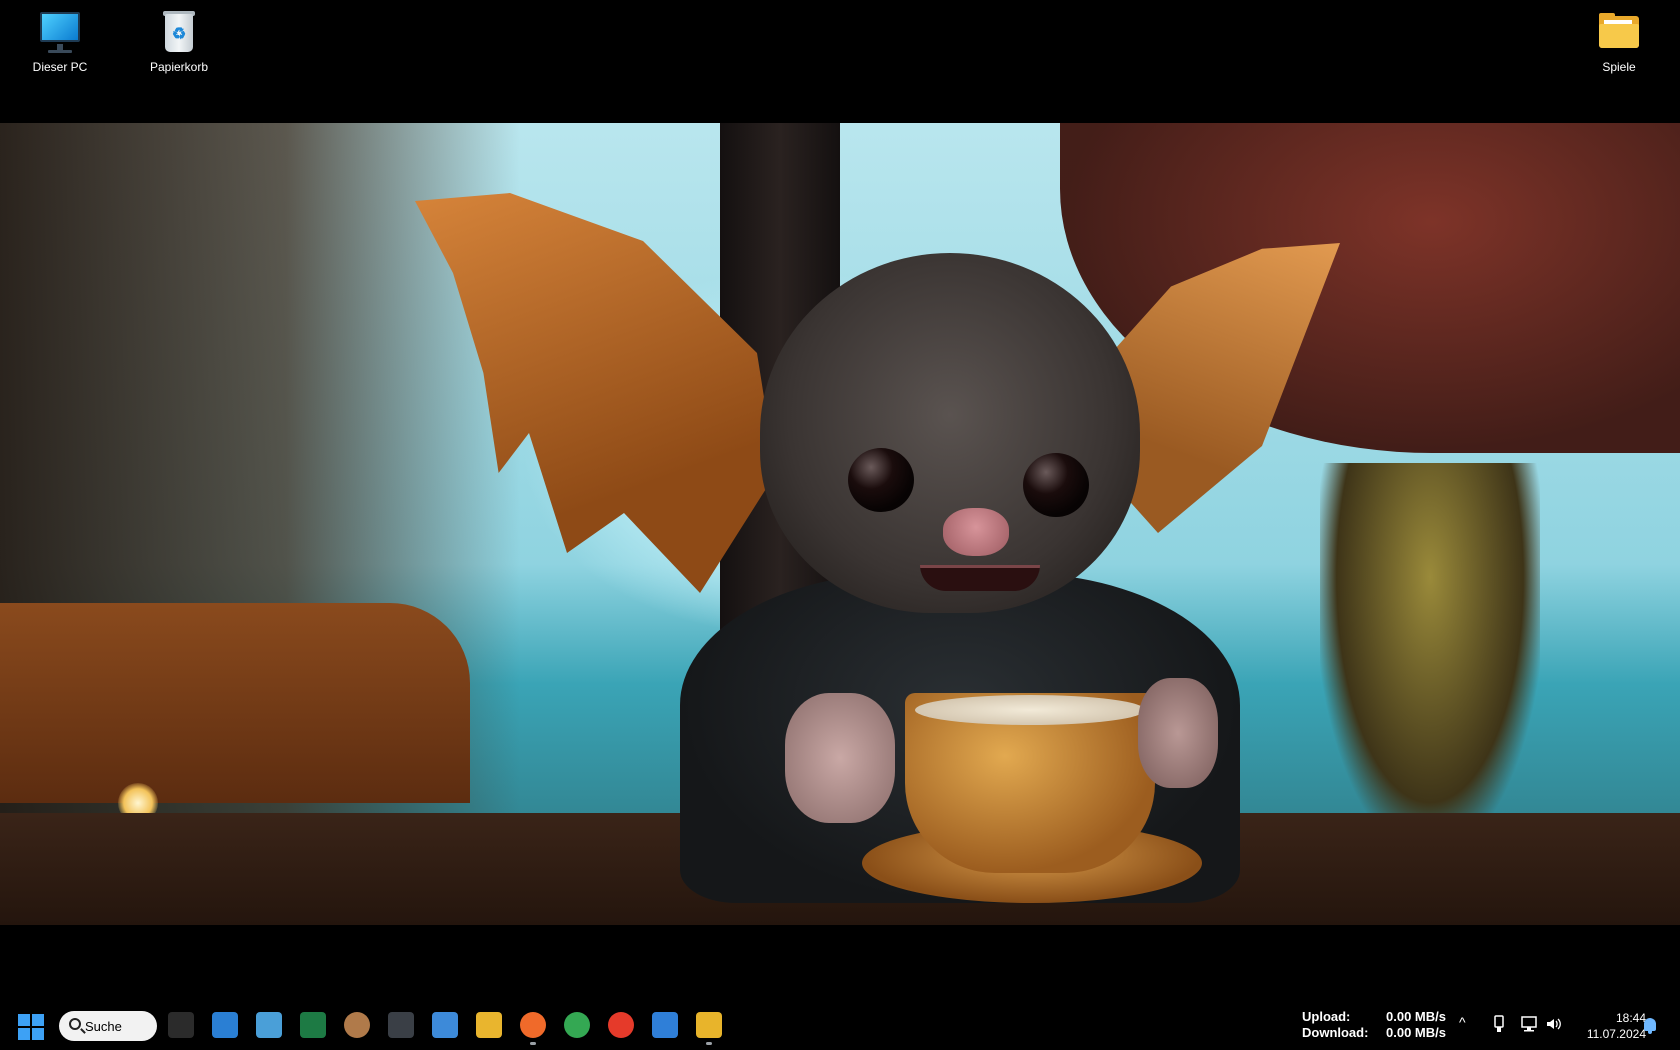  What do you see at coordinates (181, 1025) in the screenshot?
I see `terminal-icon` at bounding box center [181, 1025].